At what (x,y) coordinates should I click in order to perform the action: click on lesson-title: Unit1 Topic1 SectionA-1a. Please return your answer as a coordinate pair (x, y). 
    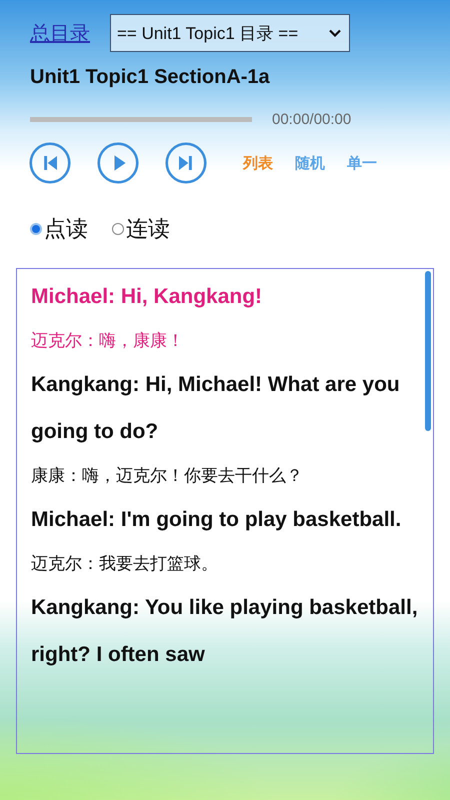
    Looking at the image, I should click on (150, 77).